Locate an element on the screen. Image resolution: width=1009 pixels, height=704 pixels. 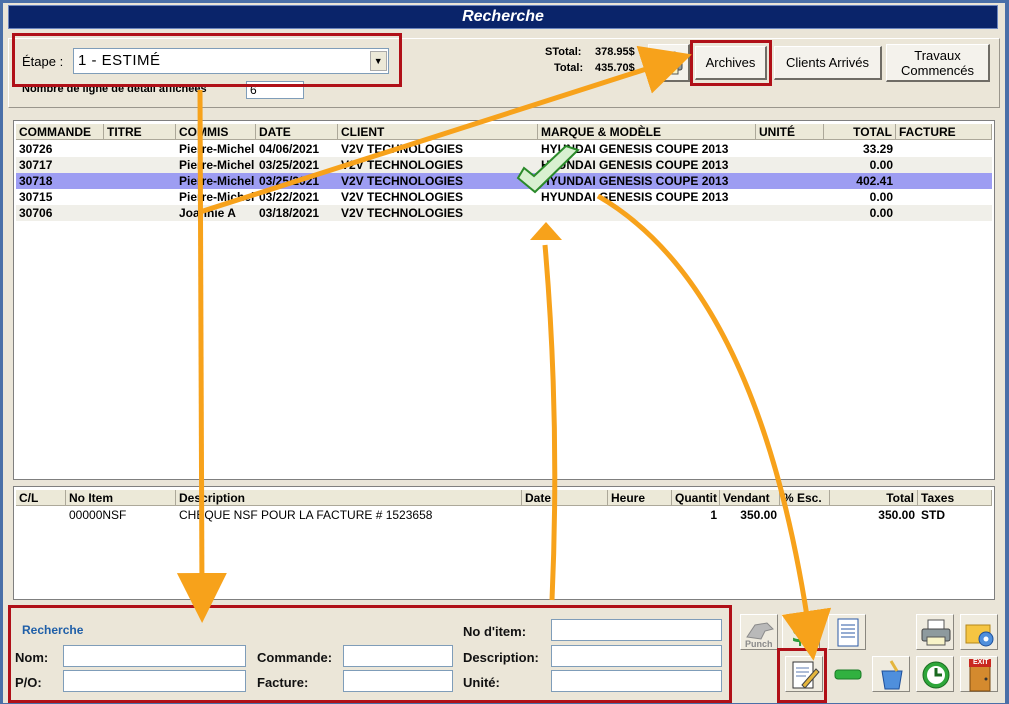
stotal-value: 378.95$ is located at coordinates (615, 52).